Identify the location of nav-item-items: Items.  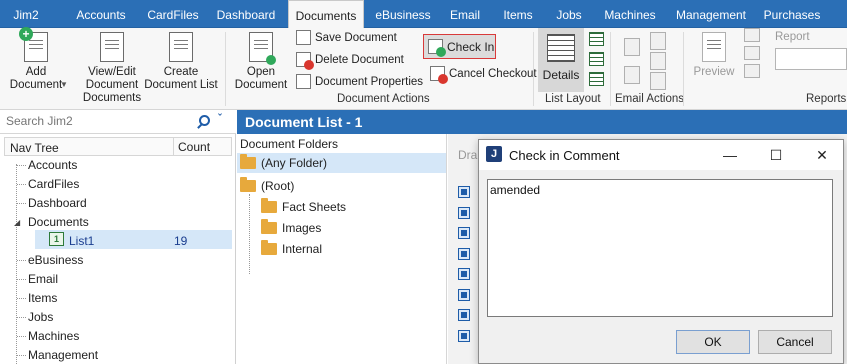
(42, 298).